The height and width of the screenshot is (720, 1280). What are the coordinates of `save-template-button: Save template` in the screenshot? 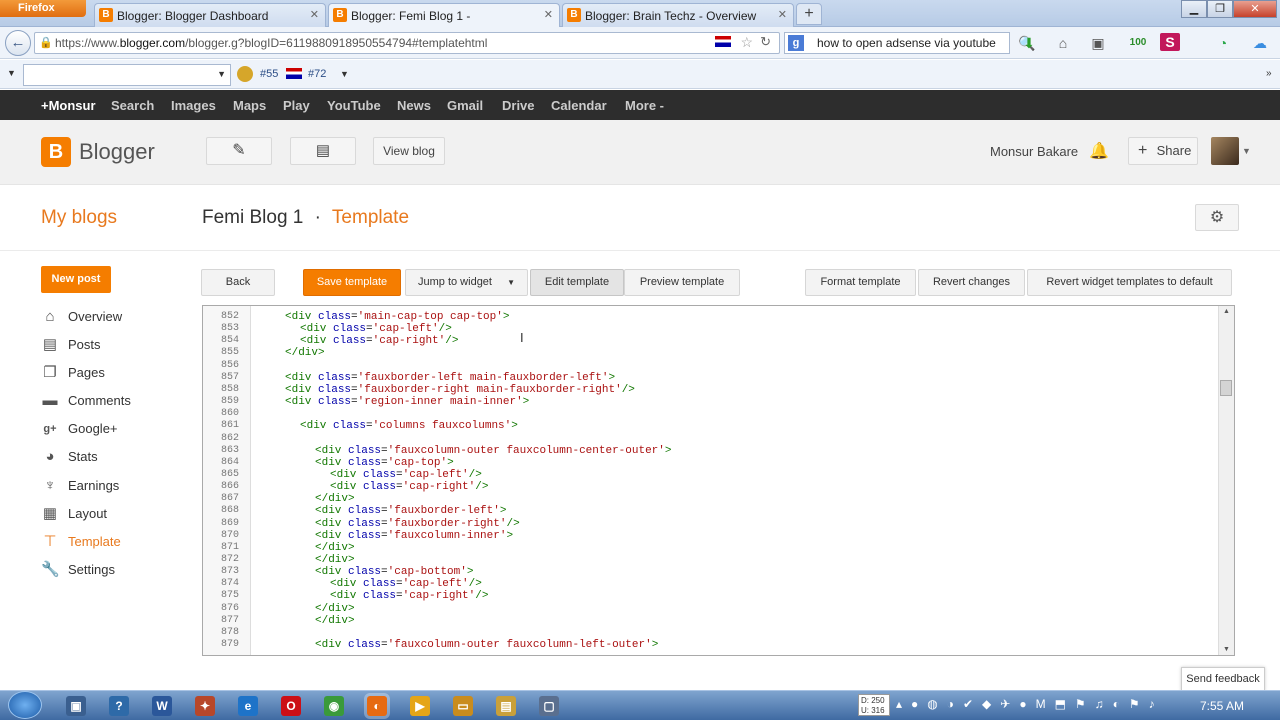 It's located at (352, 282).